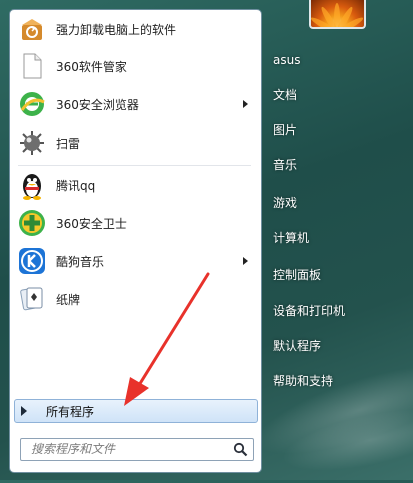 Image resolution: width=413 pixels, height=483 pixels. What do you see at coordinates (97, 104) in the screenshot?
I see `program-label: 360安全浏览器` at bounding box center [97, 104].